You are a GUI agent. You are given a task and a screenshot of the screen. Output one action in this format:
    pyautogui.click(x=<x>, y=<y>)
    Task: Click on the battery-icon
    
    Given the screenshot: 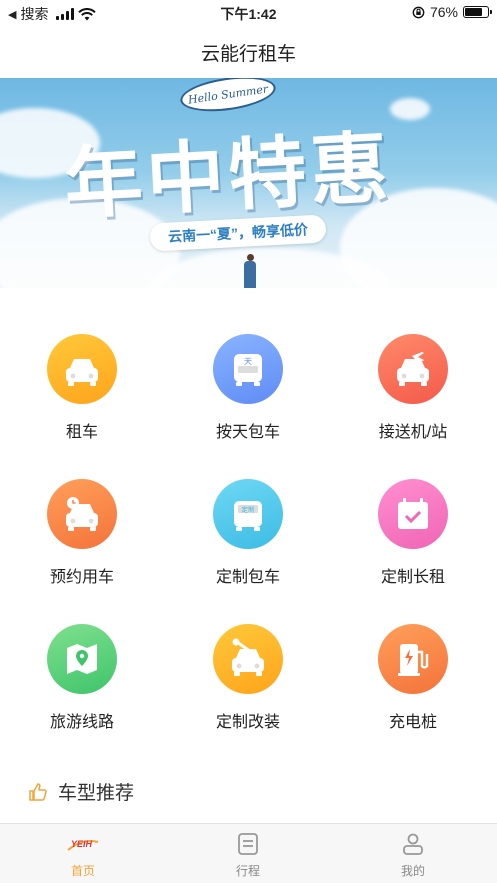 What is the action you would take?
    pyautogui.click(x=477, y=12)
    